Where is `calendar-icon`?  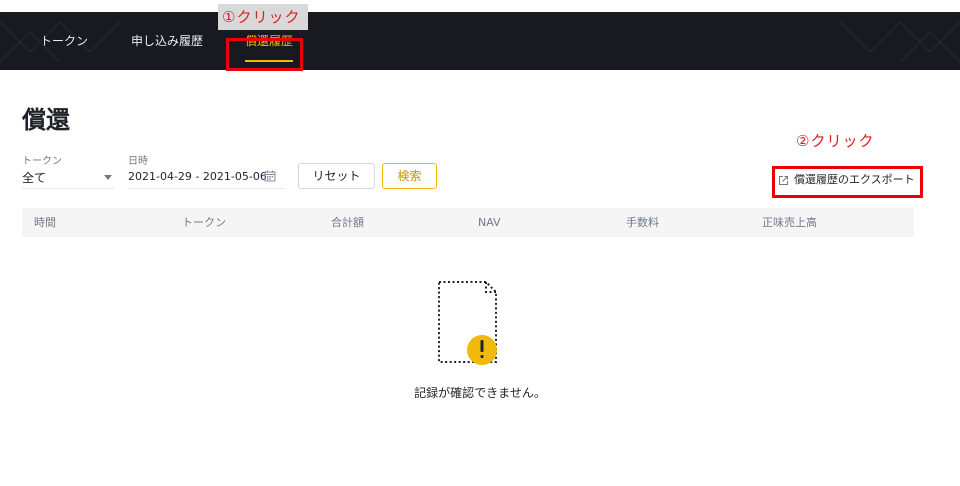
calendar-icon is located at coordinates (270, 176).